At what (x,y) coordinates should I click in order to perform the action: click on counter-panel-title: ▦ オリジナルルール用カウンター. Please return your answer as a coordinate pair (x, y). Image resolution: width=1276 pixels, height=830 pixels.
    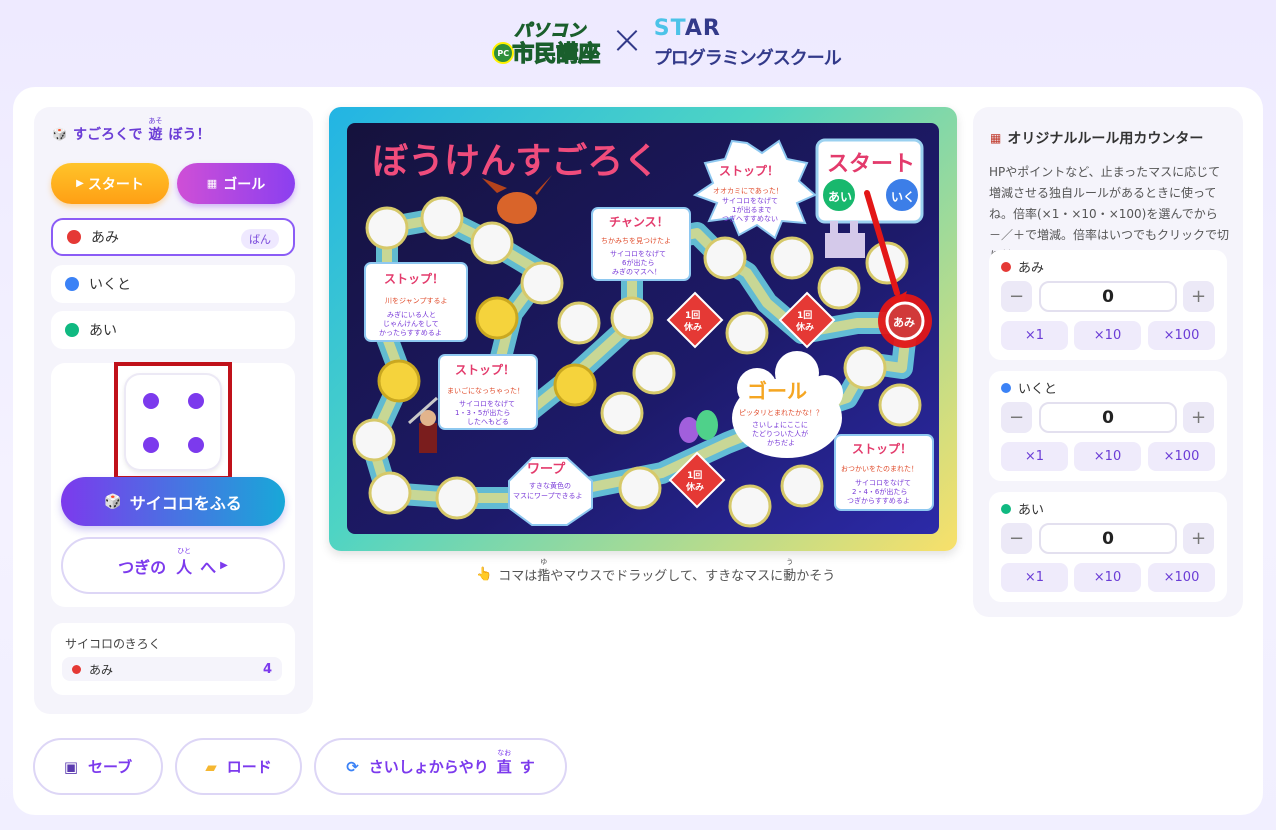
    Looking at the image, I should click on (1096, 138).